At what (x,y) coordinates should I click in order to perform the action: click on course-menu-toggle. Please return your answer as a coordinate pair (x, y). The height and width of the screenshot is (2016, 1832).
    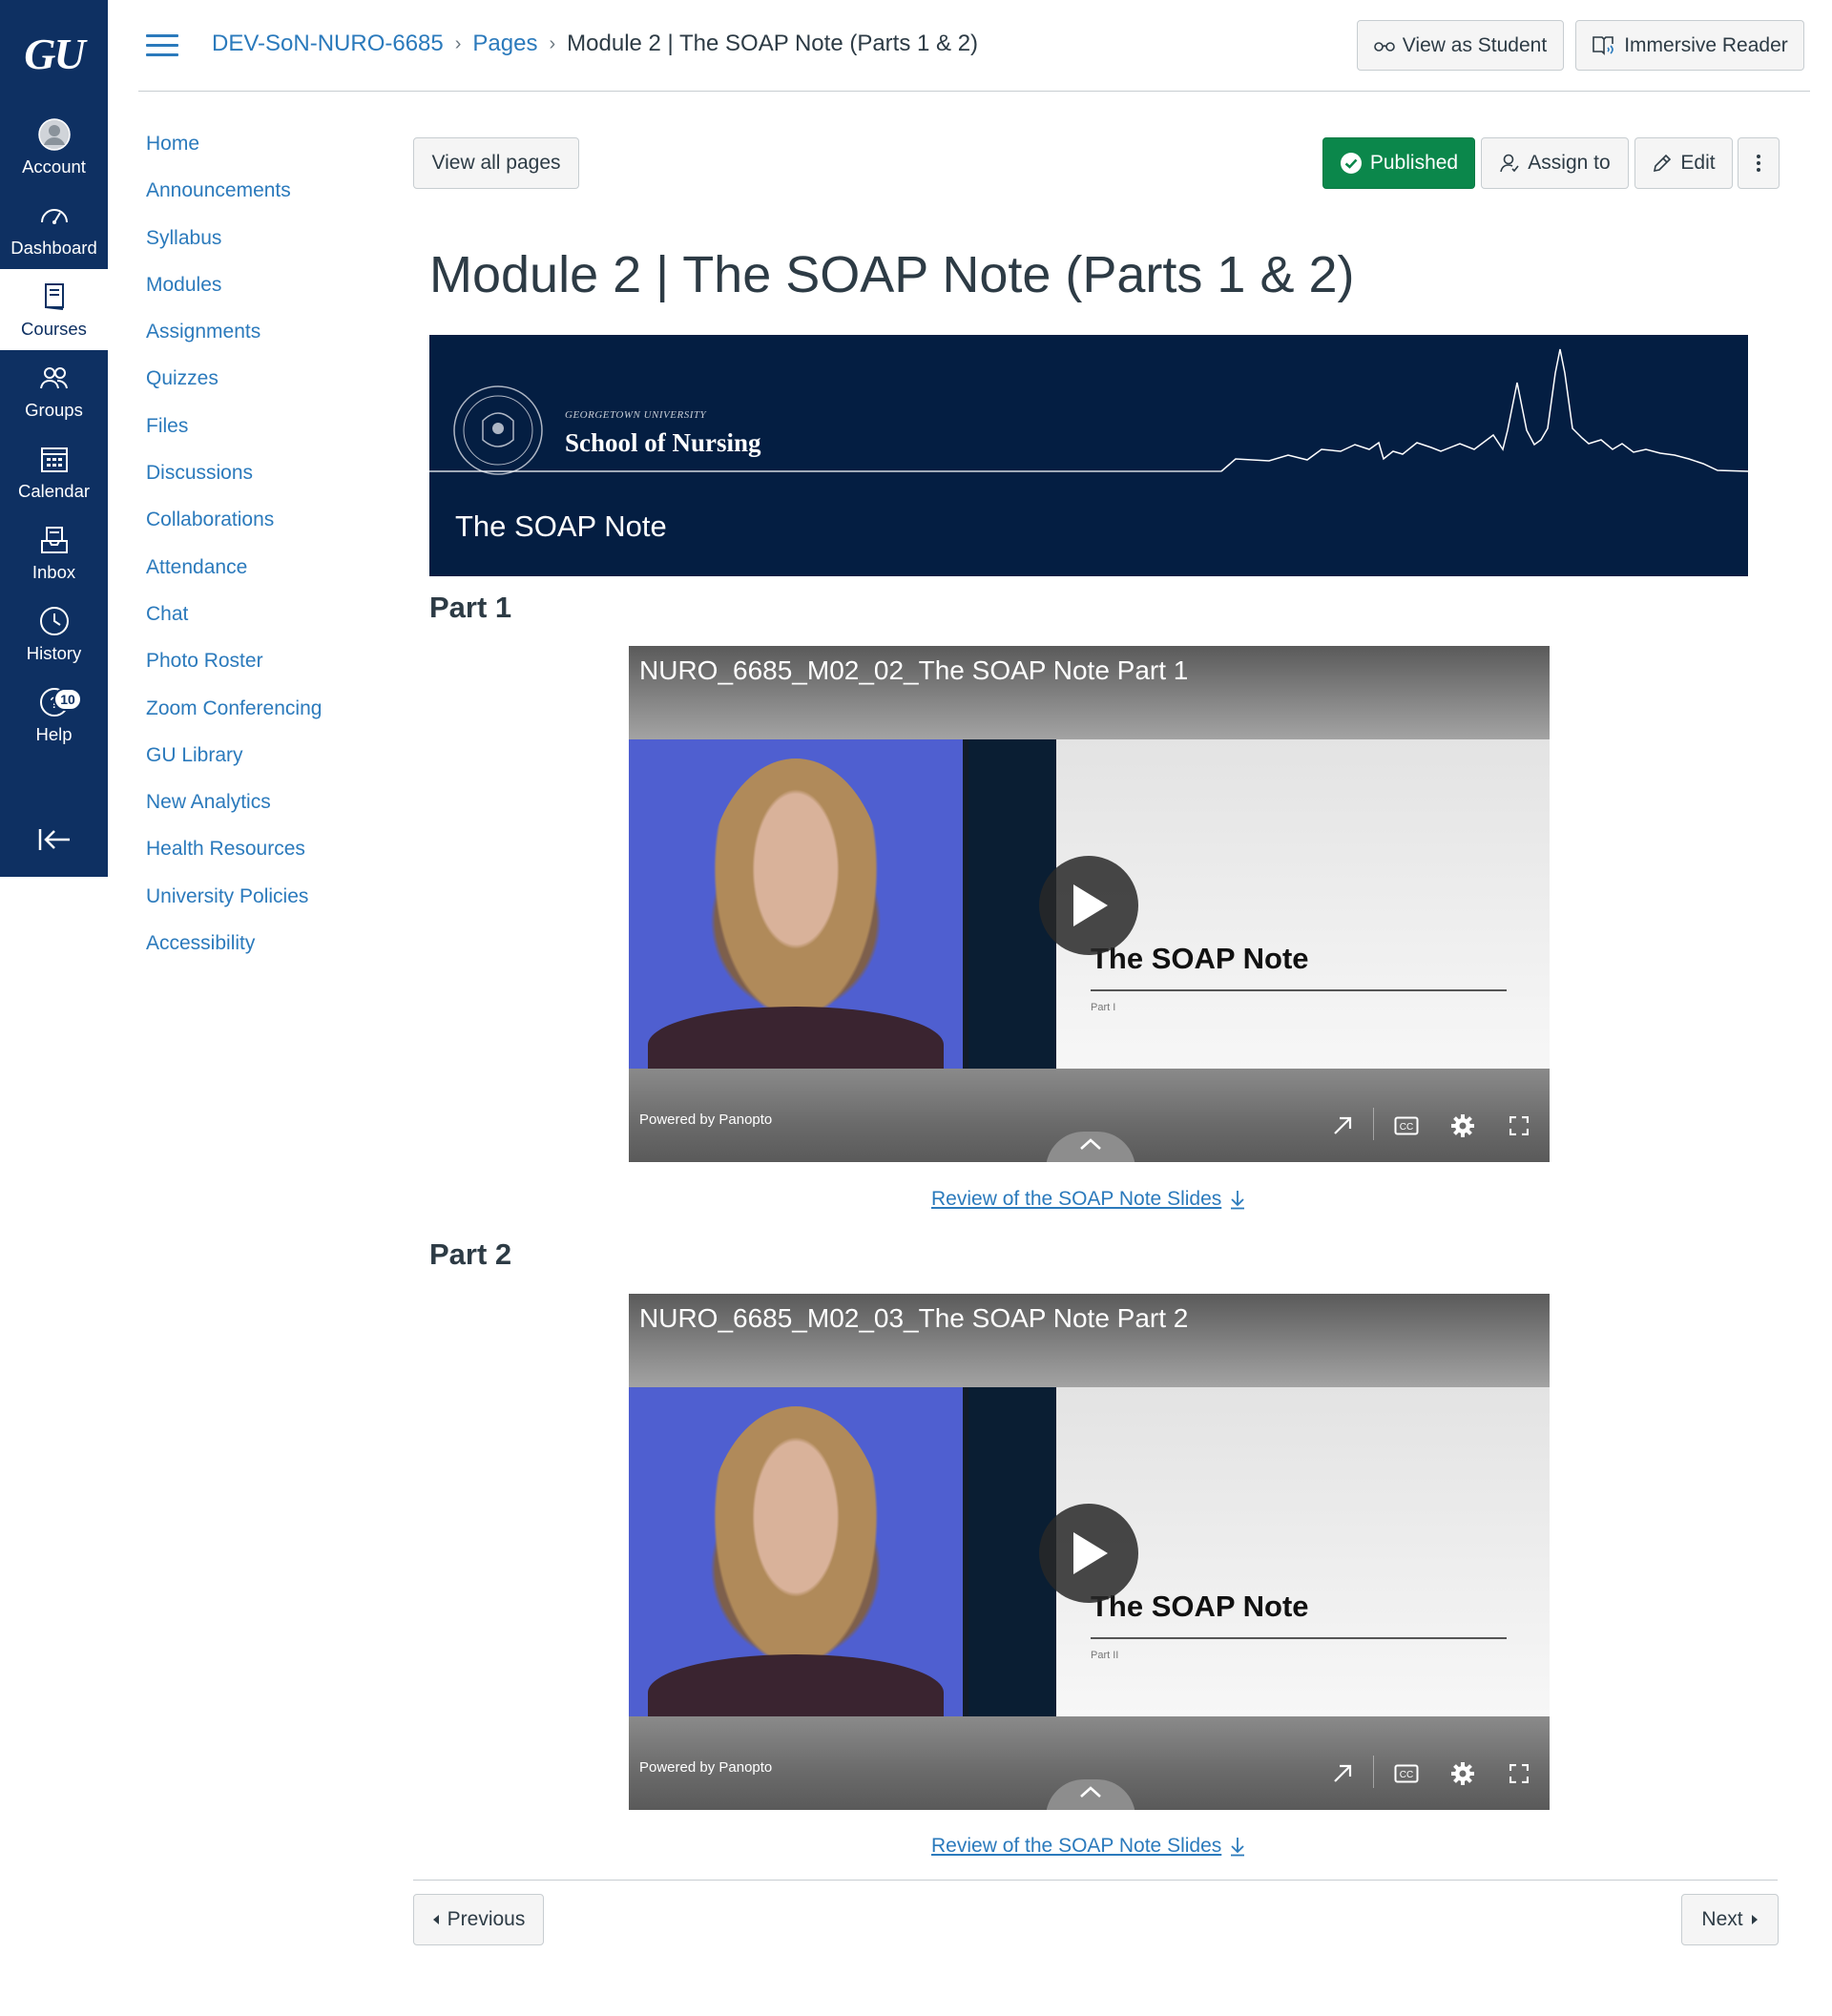
    Looking at the image, I should click on (162, 45).